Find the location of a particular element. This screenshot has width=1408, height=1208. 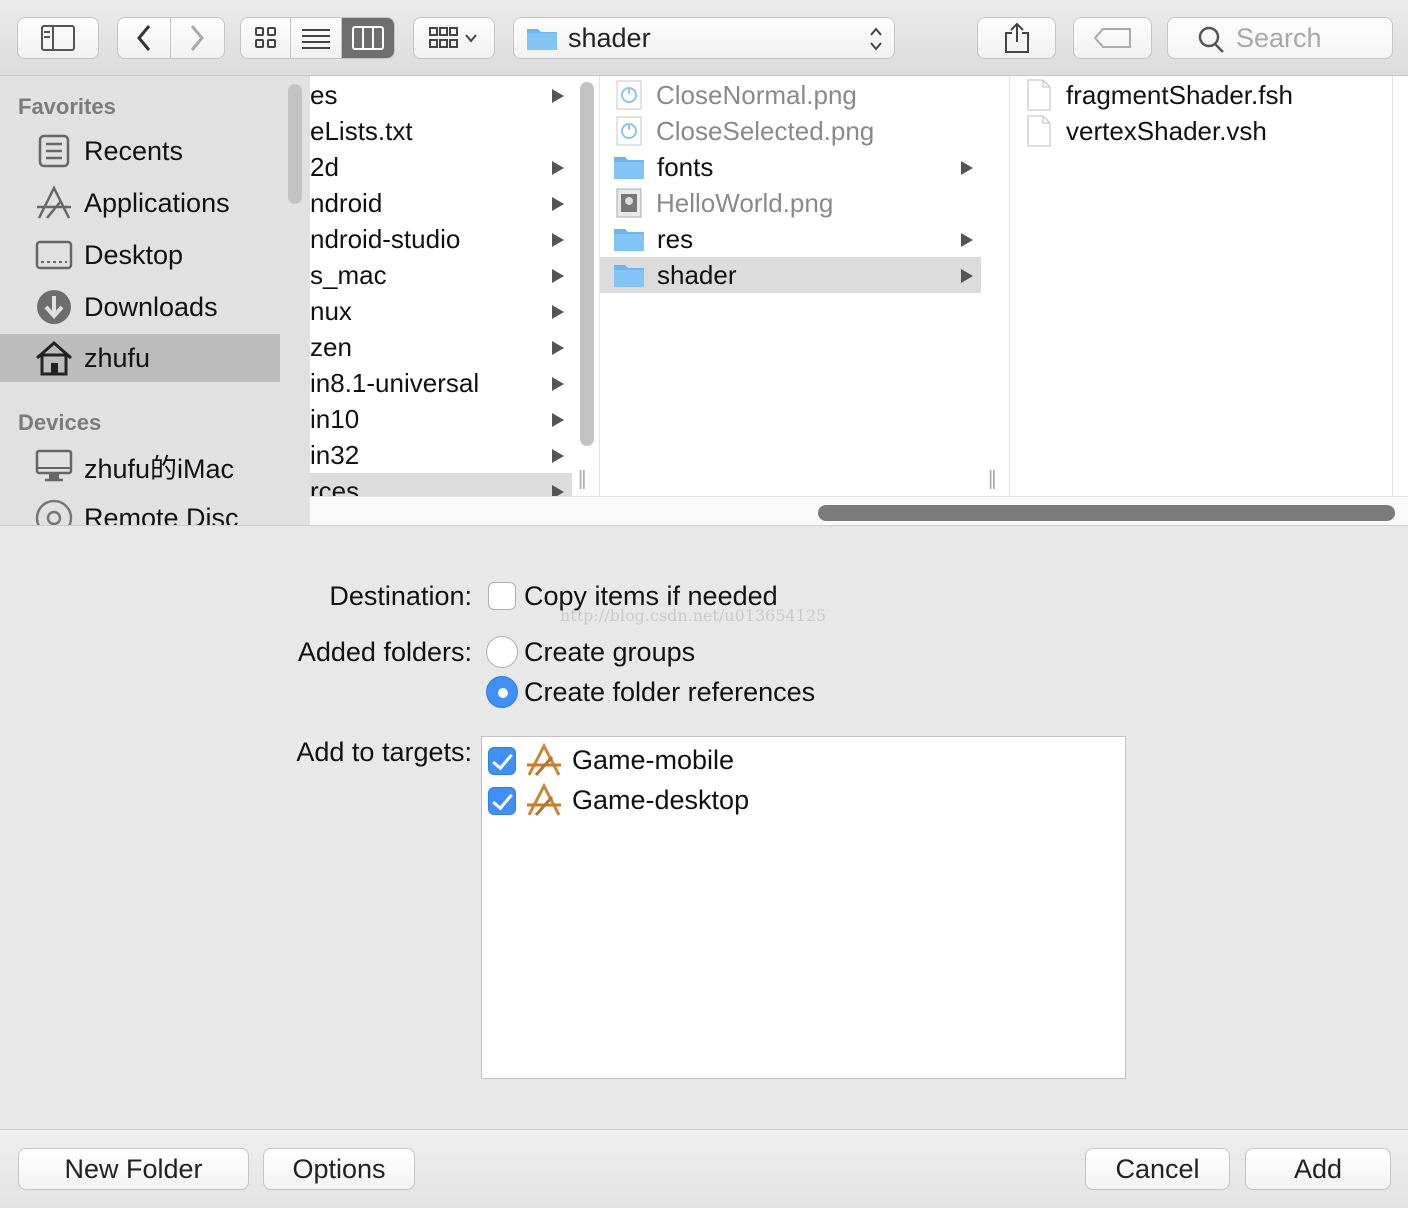

create-groups-label: Create groups is located at coordinates (610, 652).